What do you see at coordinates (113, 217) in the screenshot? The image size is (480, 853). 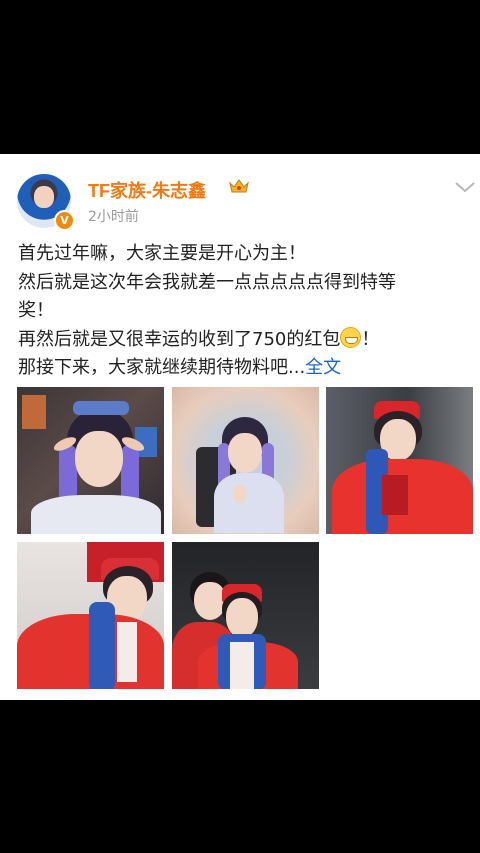 I see `post-time: 2小时前` at bounding box center [113, 217].